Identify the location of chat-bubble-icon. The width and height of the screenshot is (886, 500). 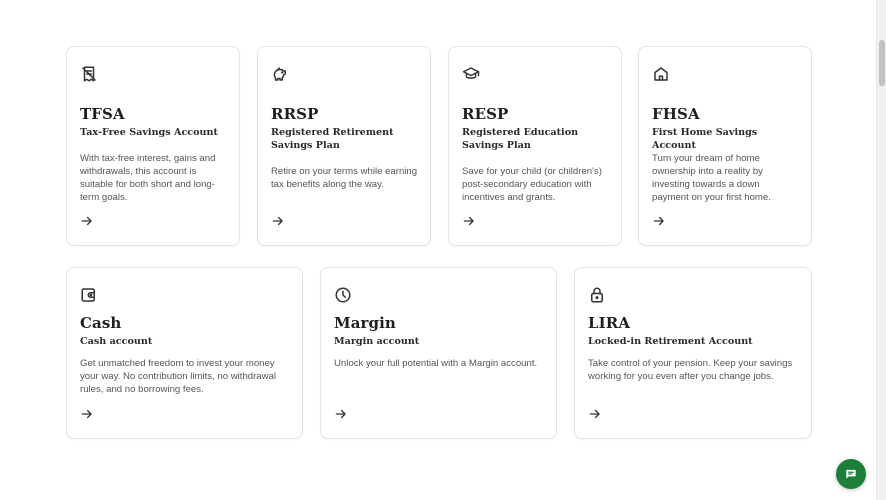
(851, 474).